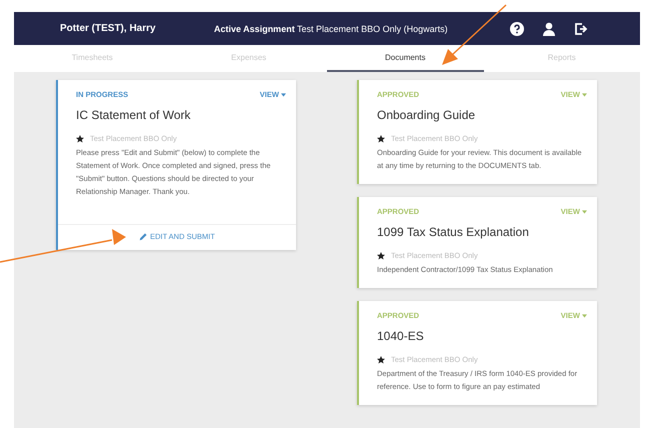 The height and width of the screenshot is (428, 646). Describe the element at coordinates (517, 29) in the screenshot. I see `help-icon` at that location.